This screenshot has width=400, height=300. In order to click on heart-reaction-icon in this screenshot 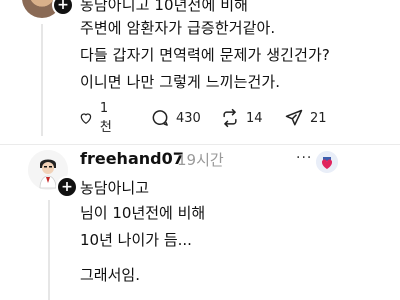, I will do `click(327, 162)`.